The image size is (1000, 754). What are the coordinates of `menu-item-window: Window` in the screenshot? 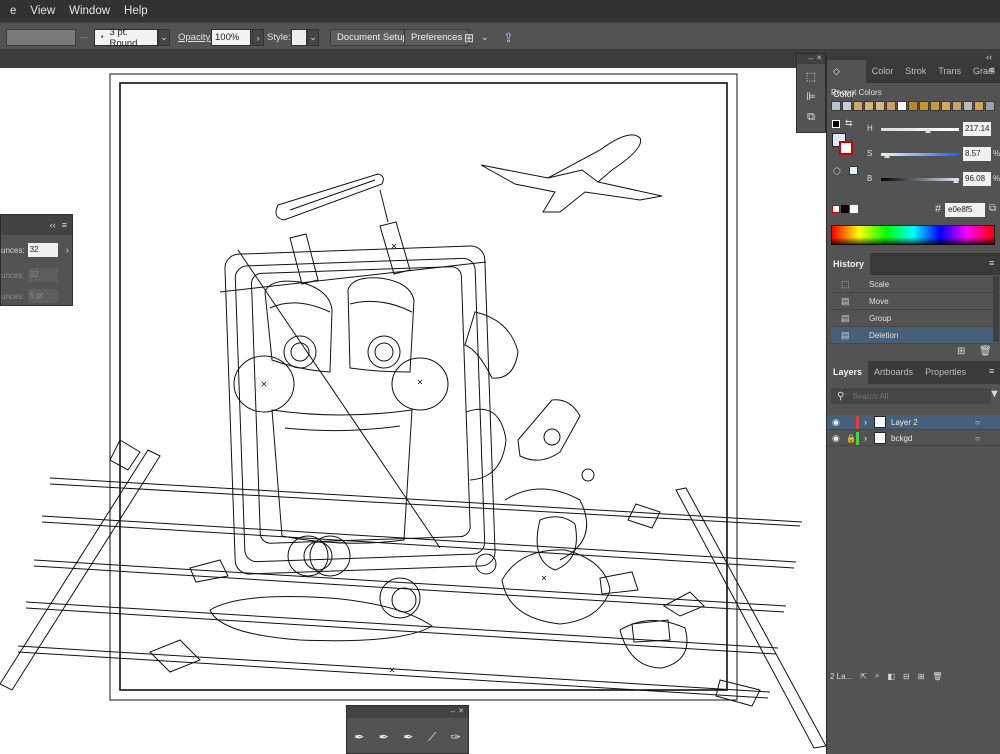 It's located at (89, 11).